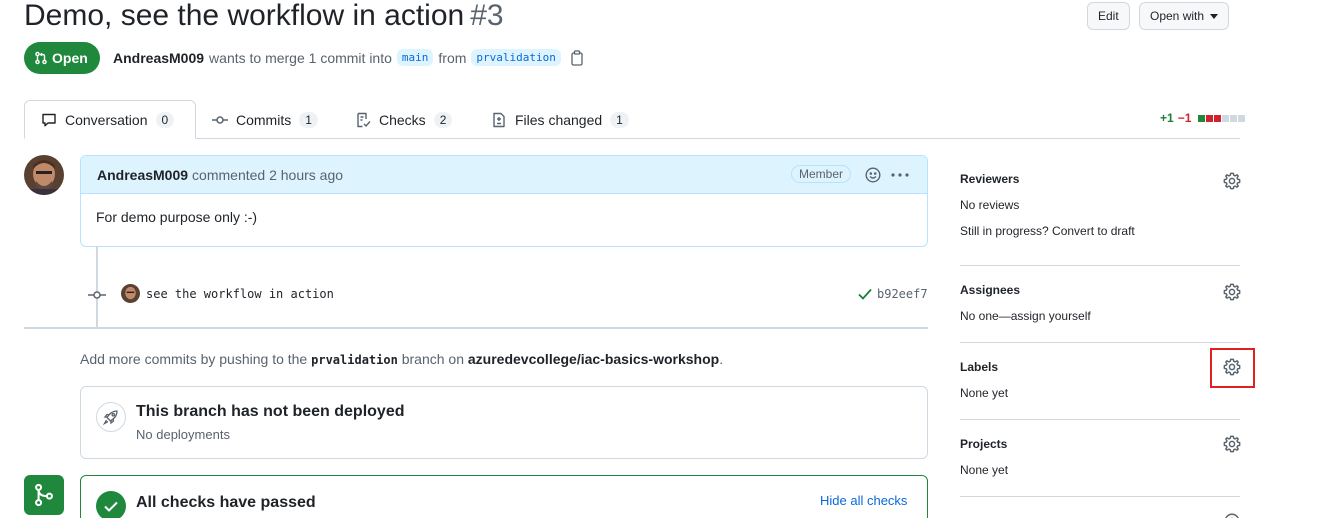 This screenshot has width=1332, height=518. I want to click on open-with-button: Open with, so click(1184, 16).